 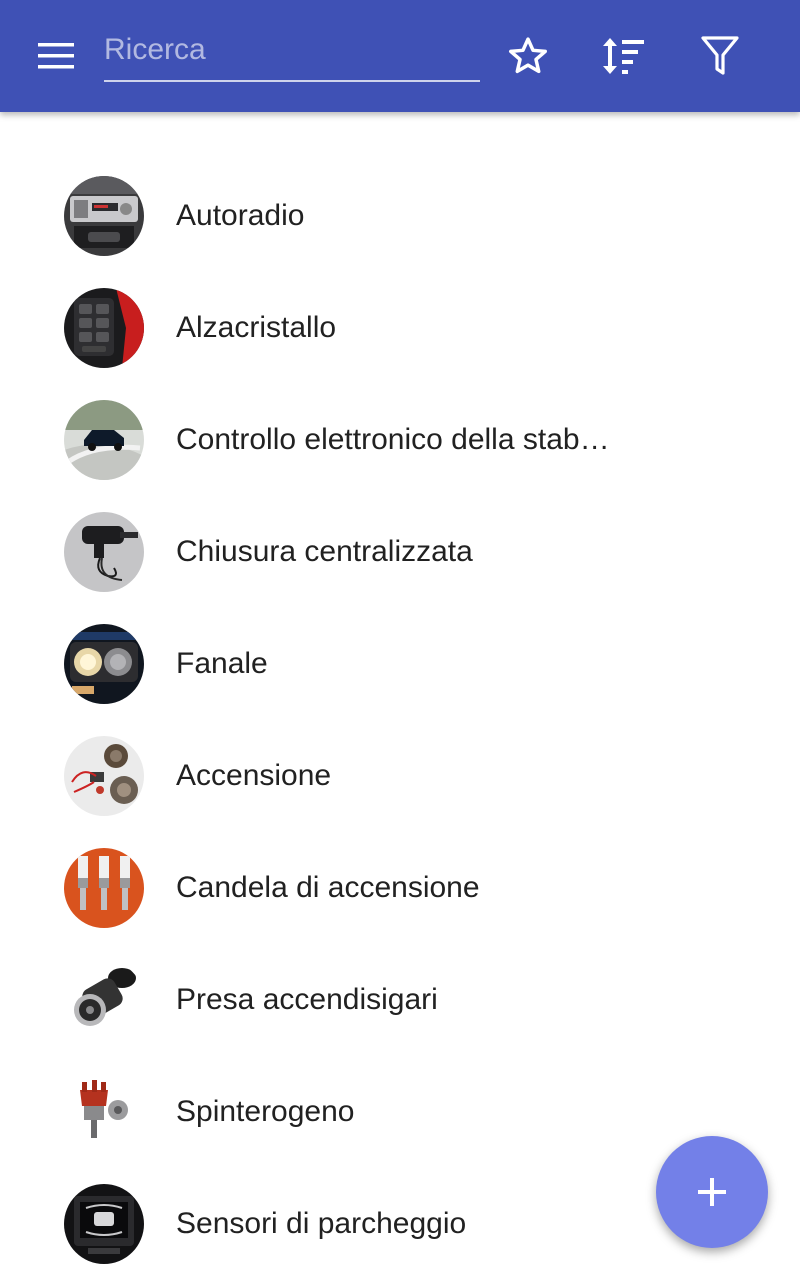 I want to click on star-outline-icon, so click(x=528, y=55).